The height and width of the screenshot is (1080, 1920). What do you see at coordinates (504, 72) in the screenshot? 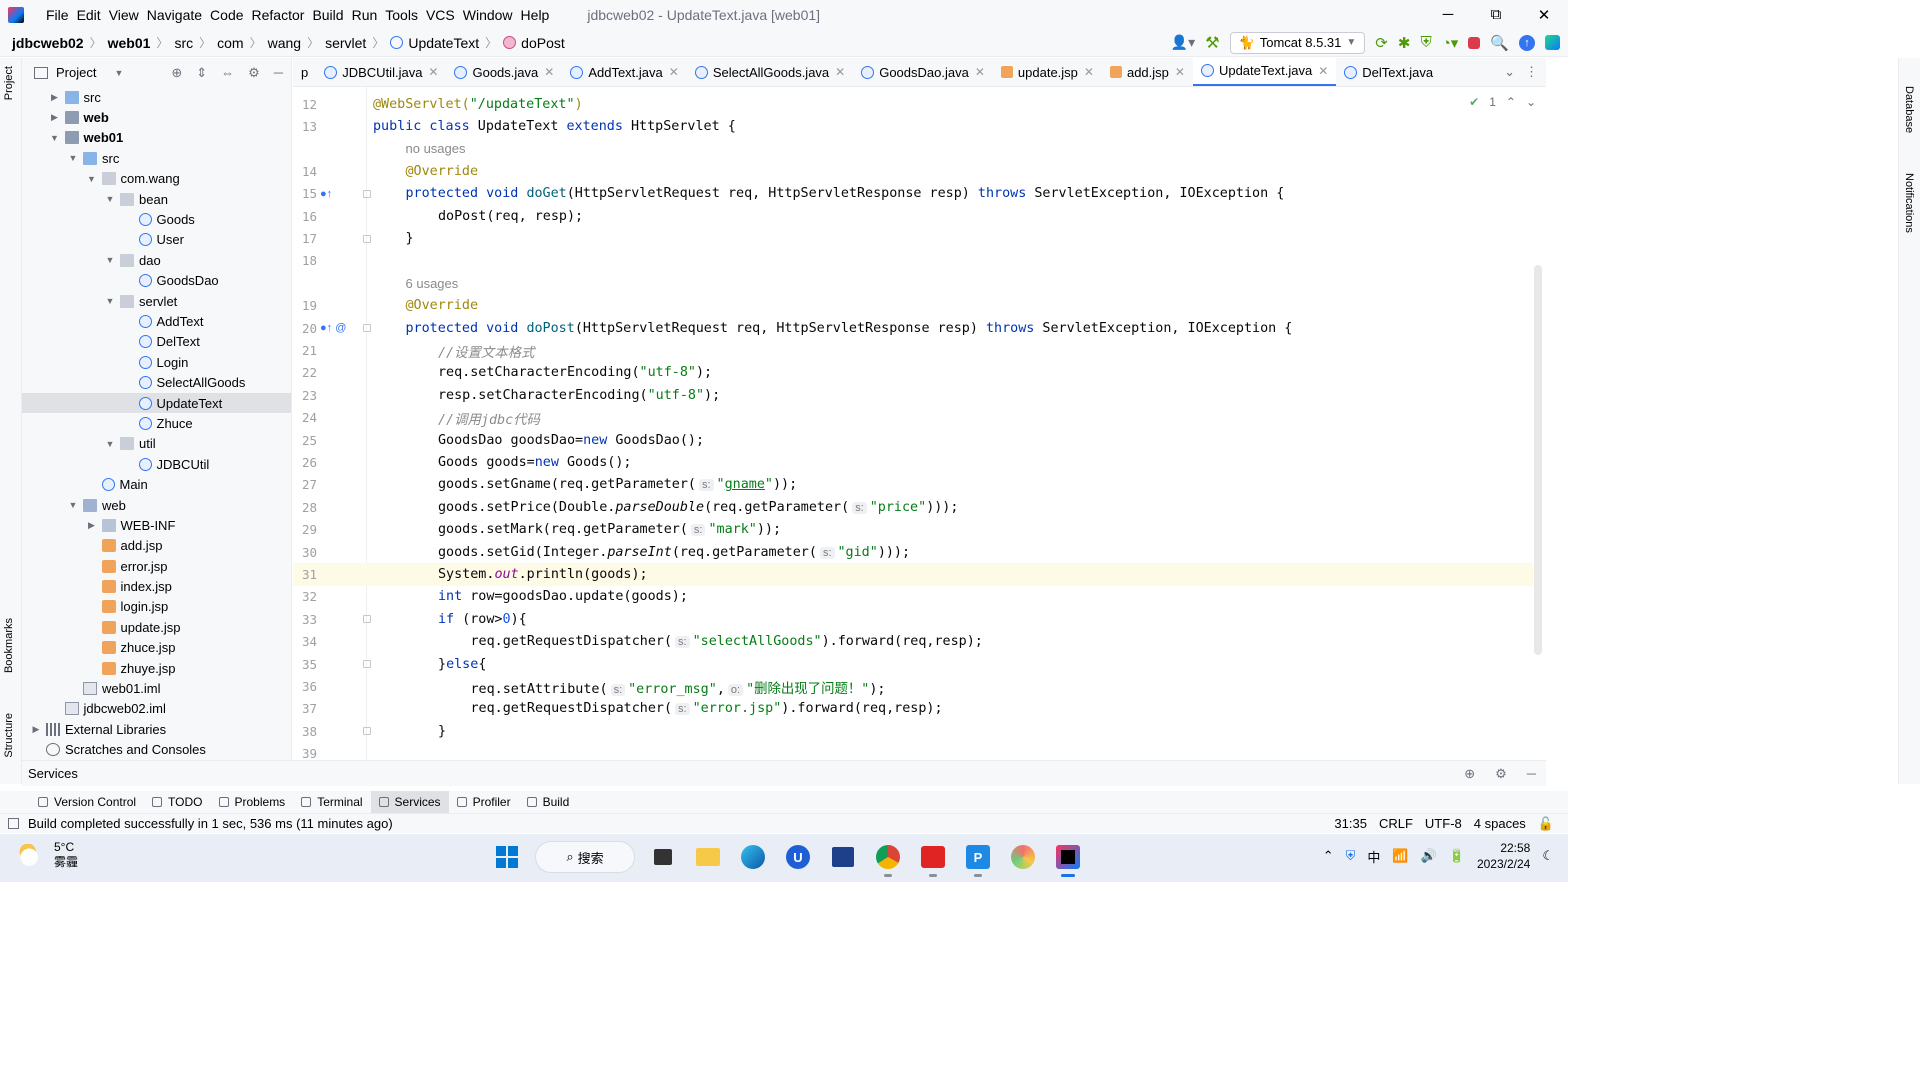
I see `editor-tab: Goods.java ✕` at bounding box center [504, 72].